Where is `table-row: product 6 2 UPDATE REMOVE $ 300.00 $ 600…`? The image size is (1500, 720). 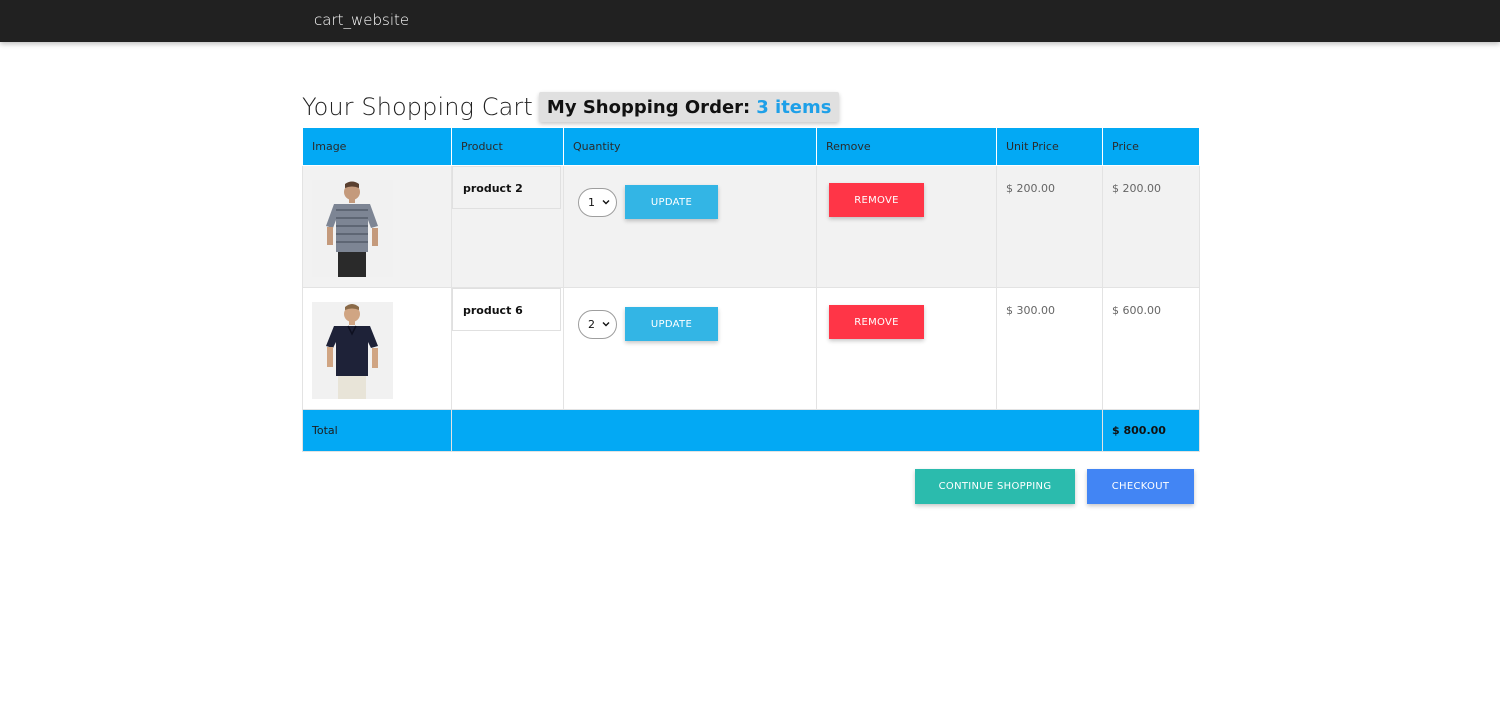
table-row: product 6 2 UPDATE REMOVE $ 300.00 $ 600… is located at coordinates (751, 348).